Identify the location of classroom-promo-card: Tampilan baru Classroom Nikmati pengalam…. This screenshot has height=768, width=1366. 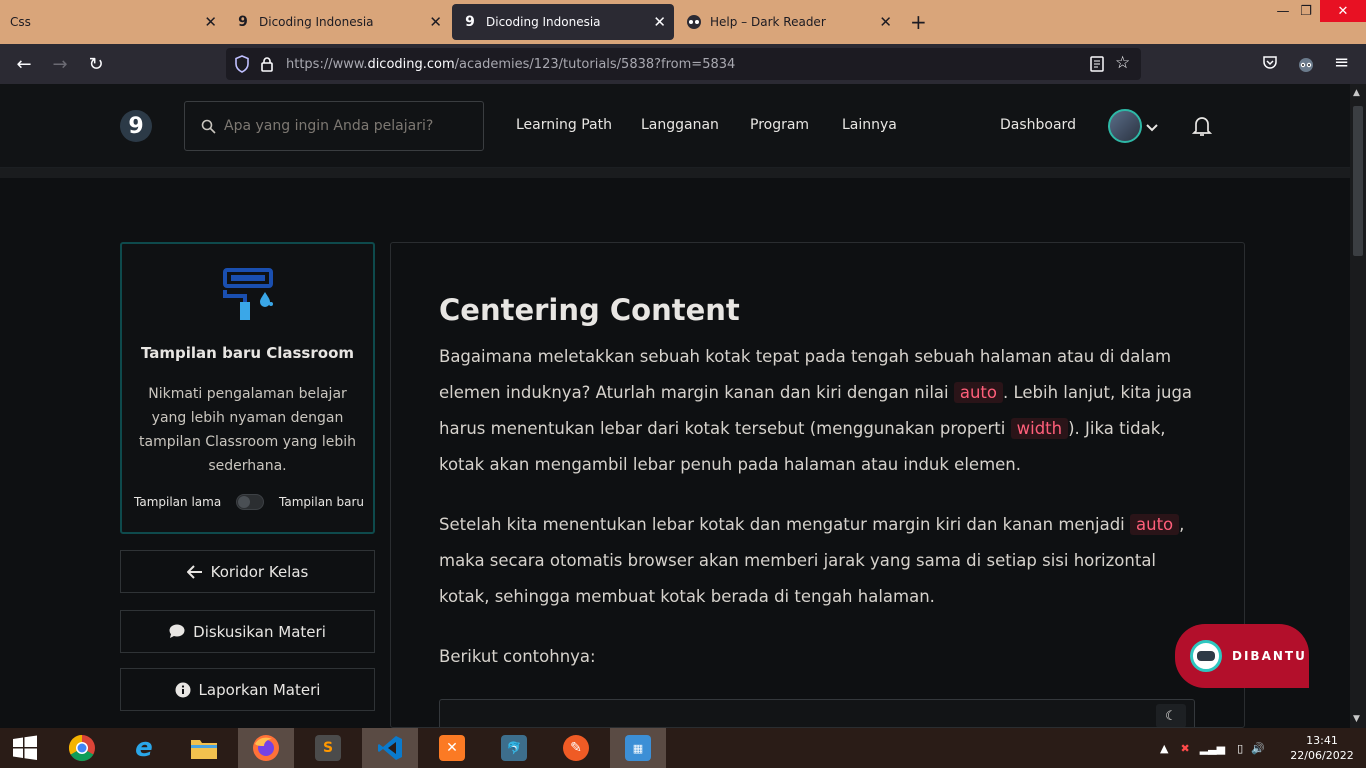
(247, 388).